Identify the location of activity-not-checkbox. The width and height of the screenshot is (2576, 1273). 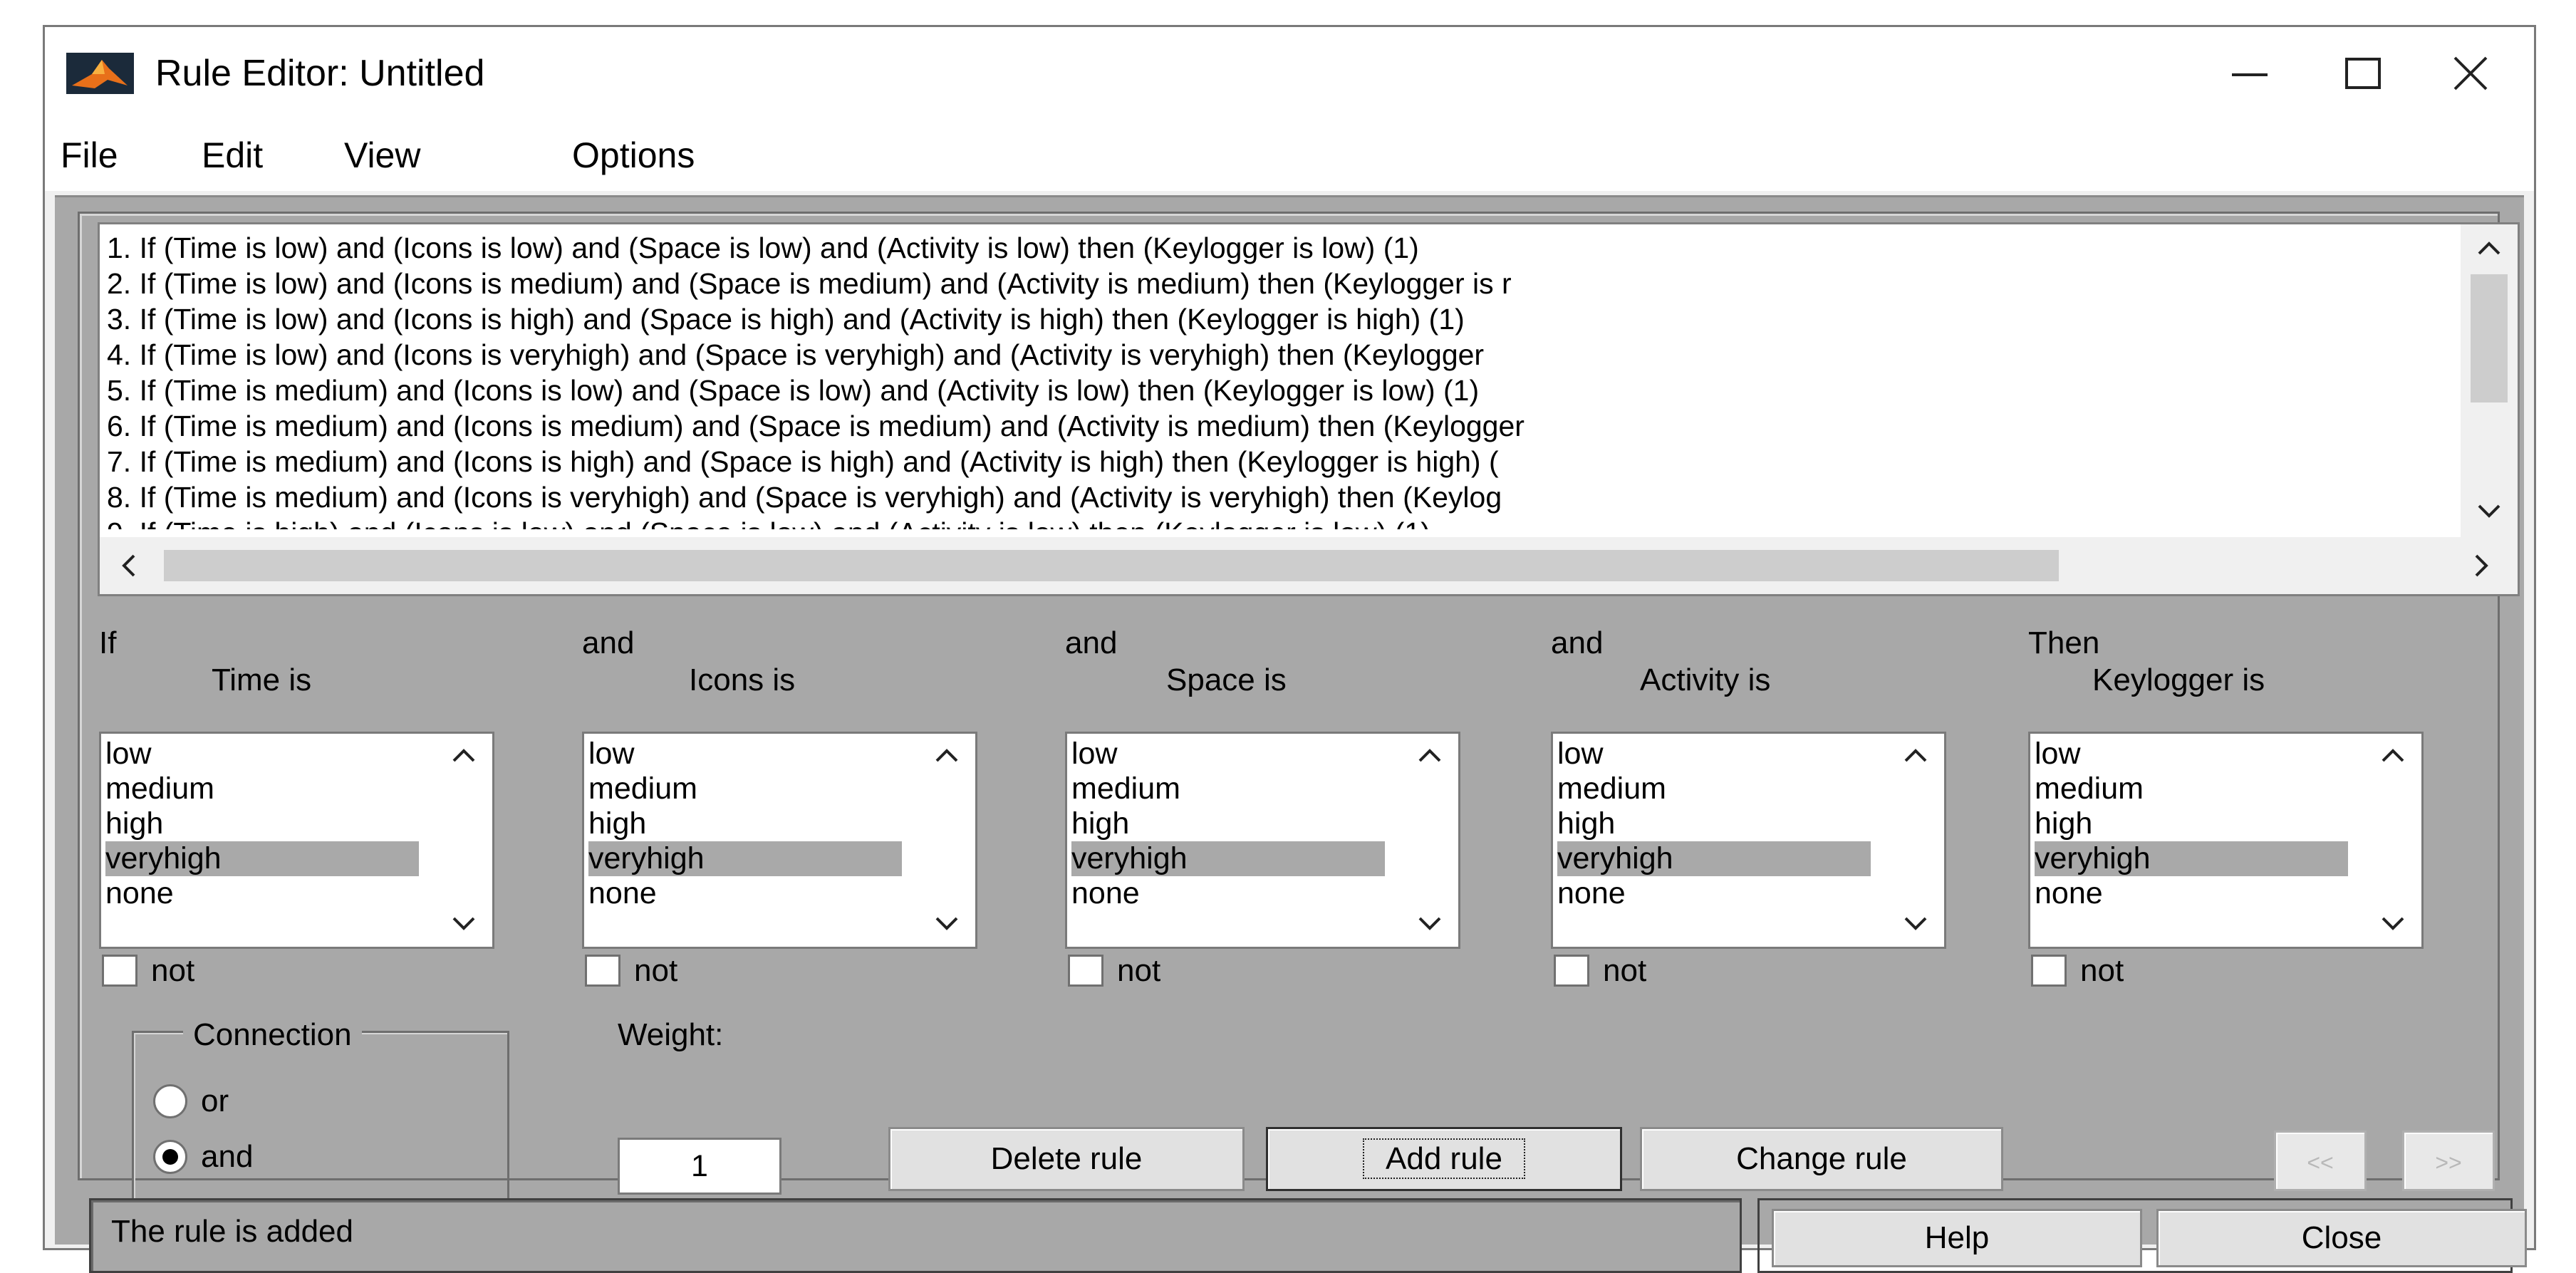
(1571, 971).